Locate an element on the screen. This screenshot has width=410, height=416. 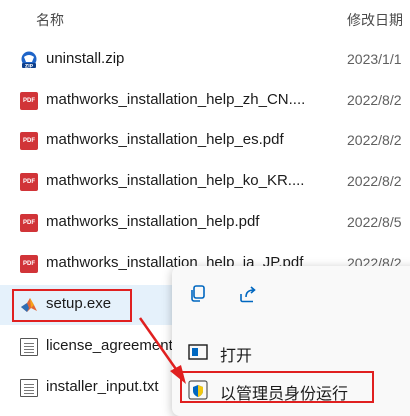
date-column-header: 修改日期 is located at coordinates (375, 20).